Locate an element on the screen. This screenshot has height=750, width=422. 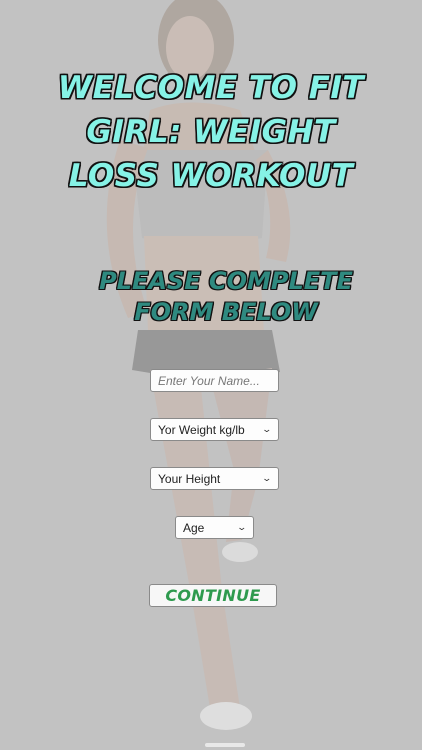
height-select-value: Your Height is located at coordinates (189, 478).